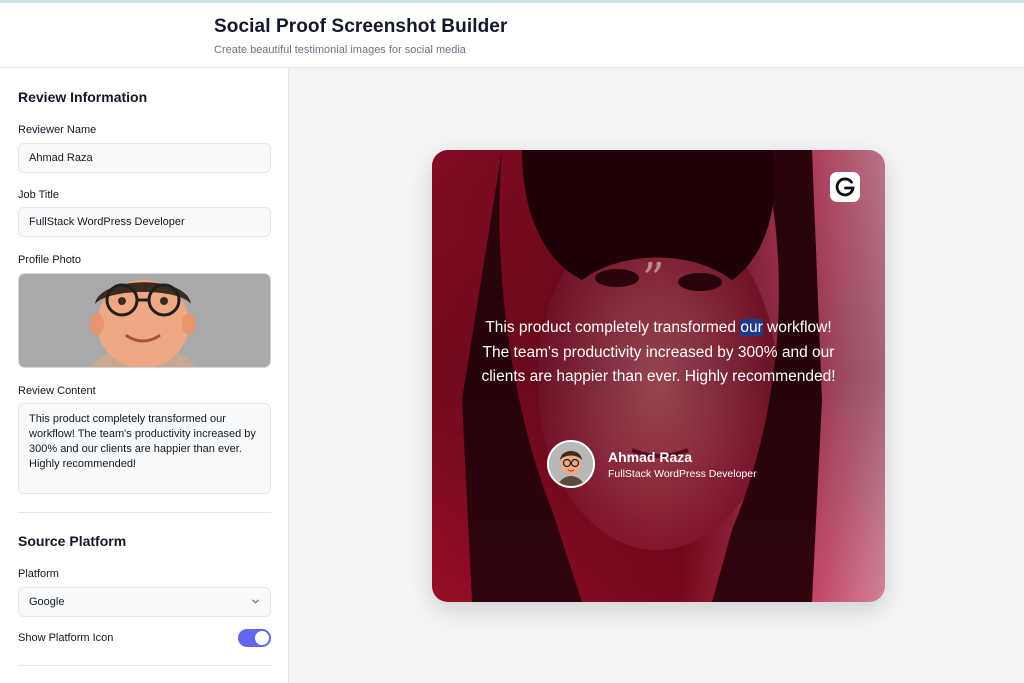 This screenshot has height=683, width=1024. Describe the element at coordinates (650, 457) in the screenshot. I see `author-name: Ahmad Raza` at that location.